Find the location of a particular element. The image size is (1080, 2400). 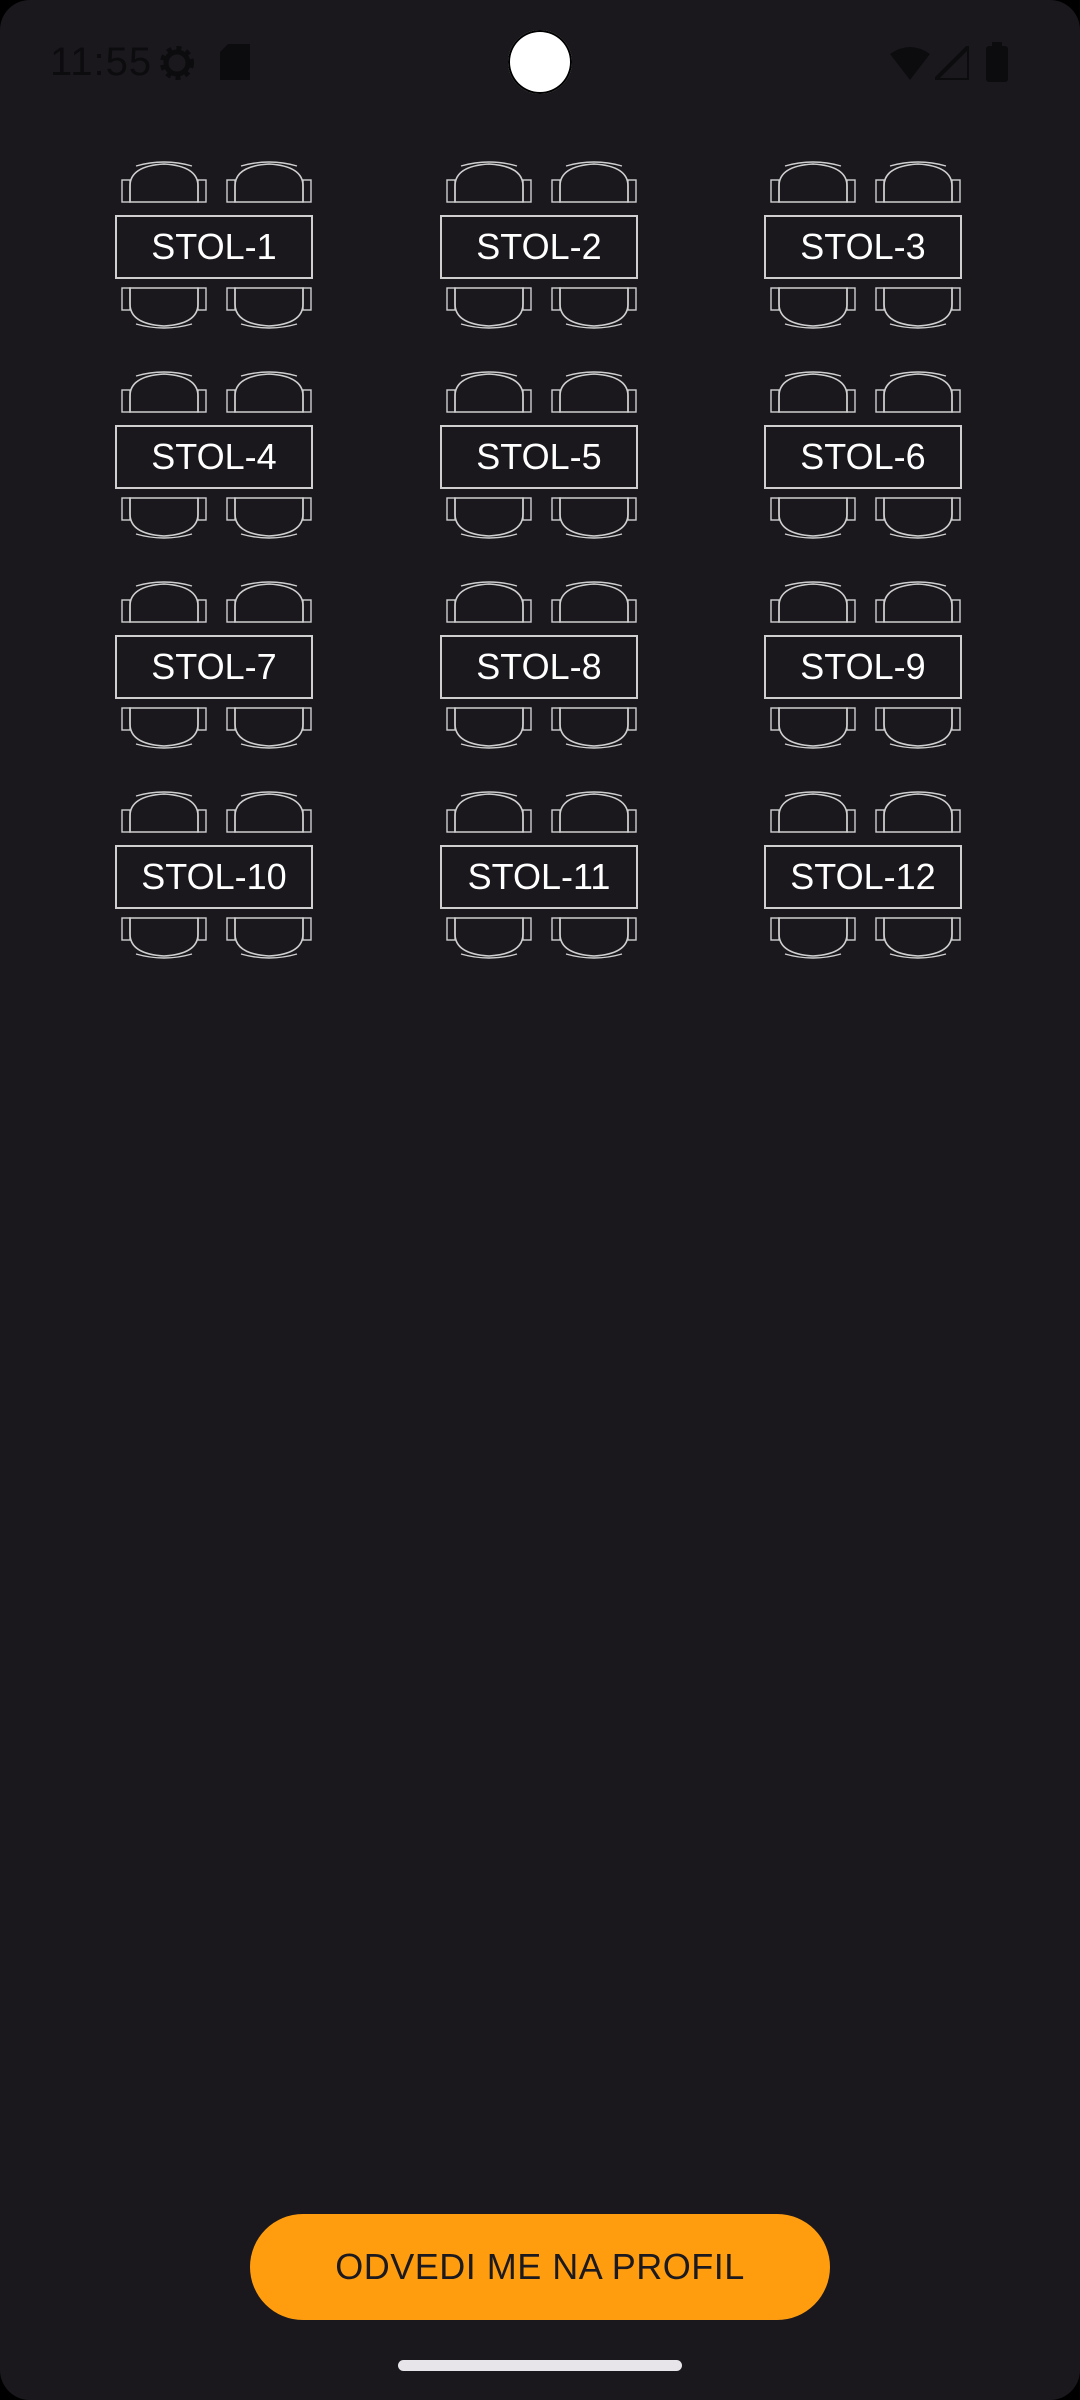

table-unit-1: STOL-1 is located at coordinates (215, 245).